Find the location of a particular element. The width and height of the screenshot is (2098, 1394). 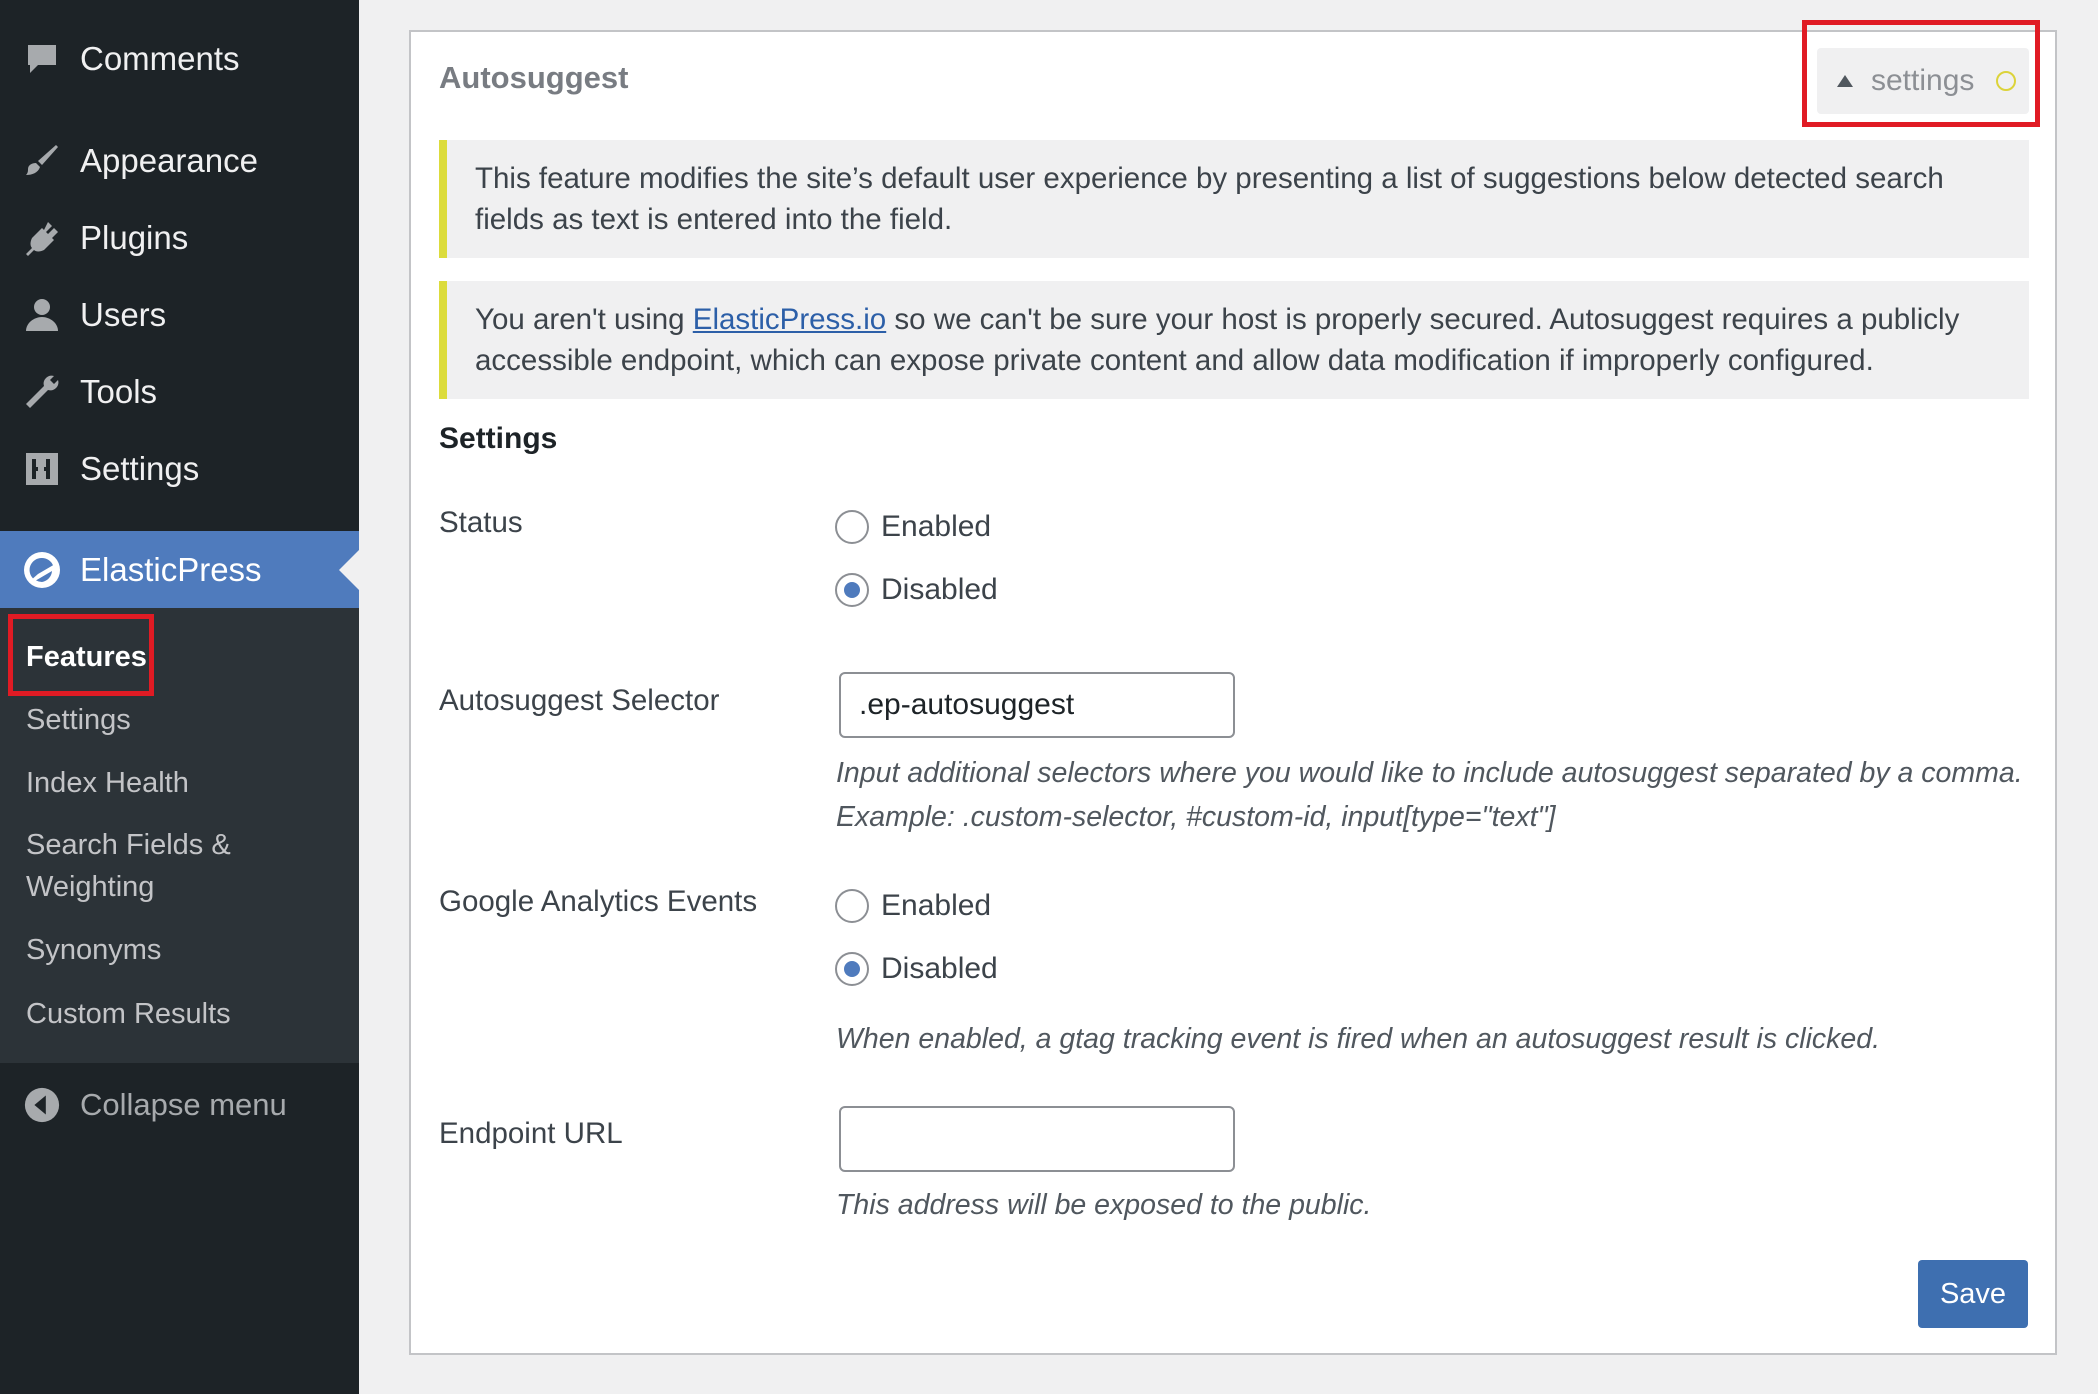

submenu-item-custom-results: Custom Results is located at coordinates (128, 1014).